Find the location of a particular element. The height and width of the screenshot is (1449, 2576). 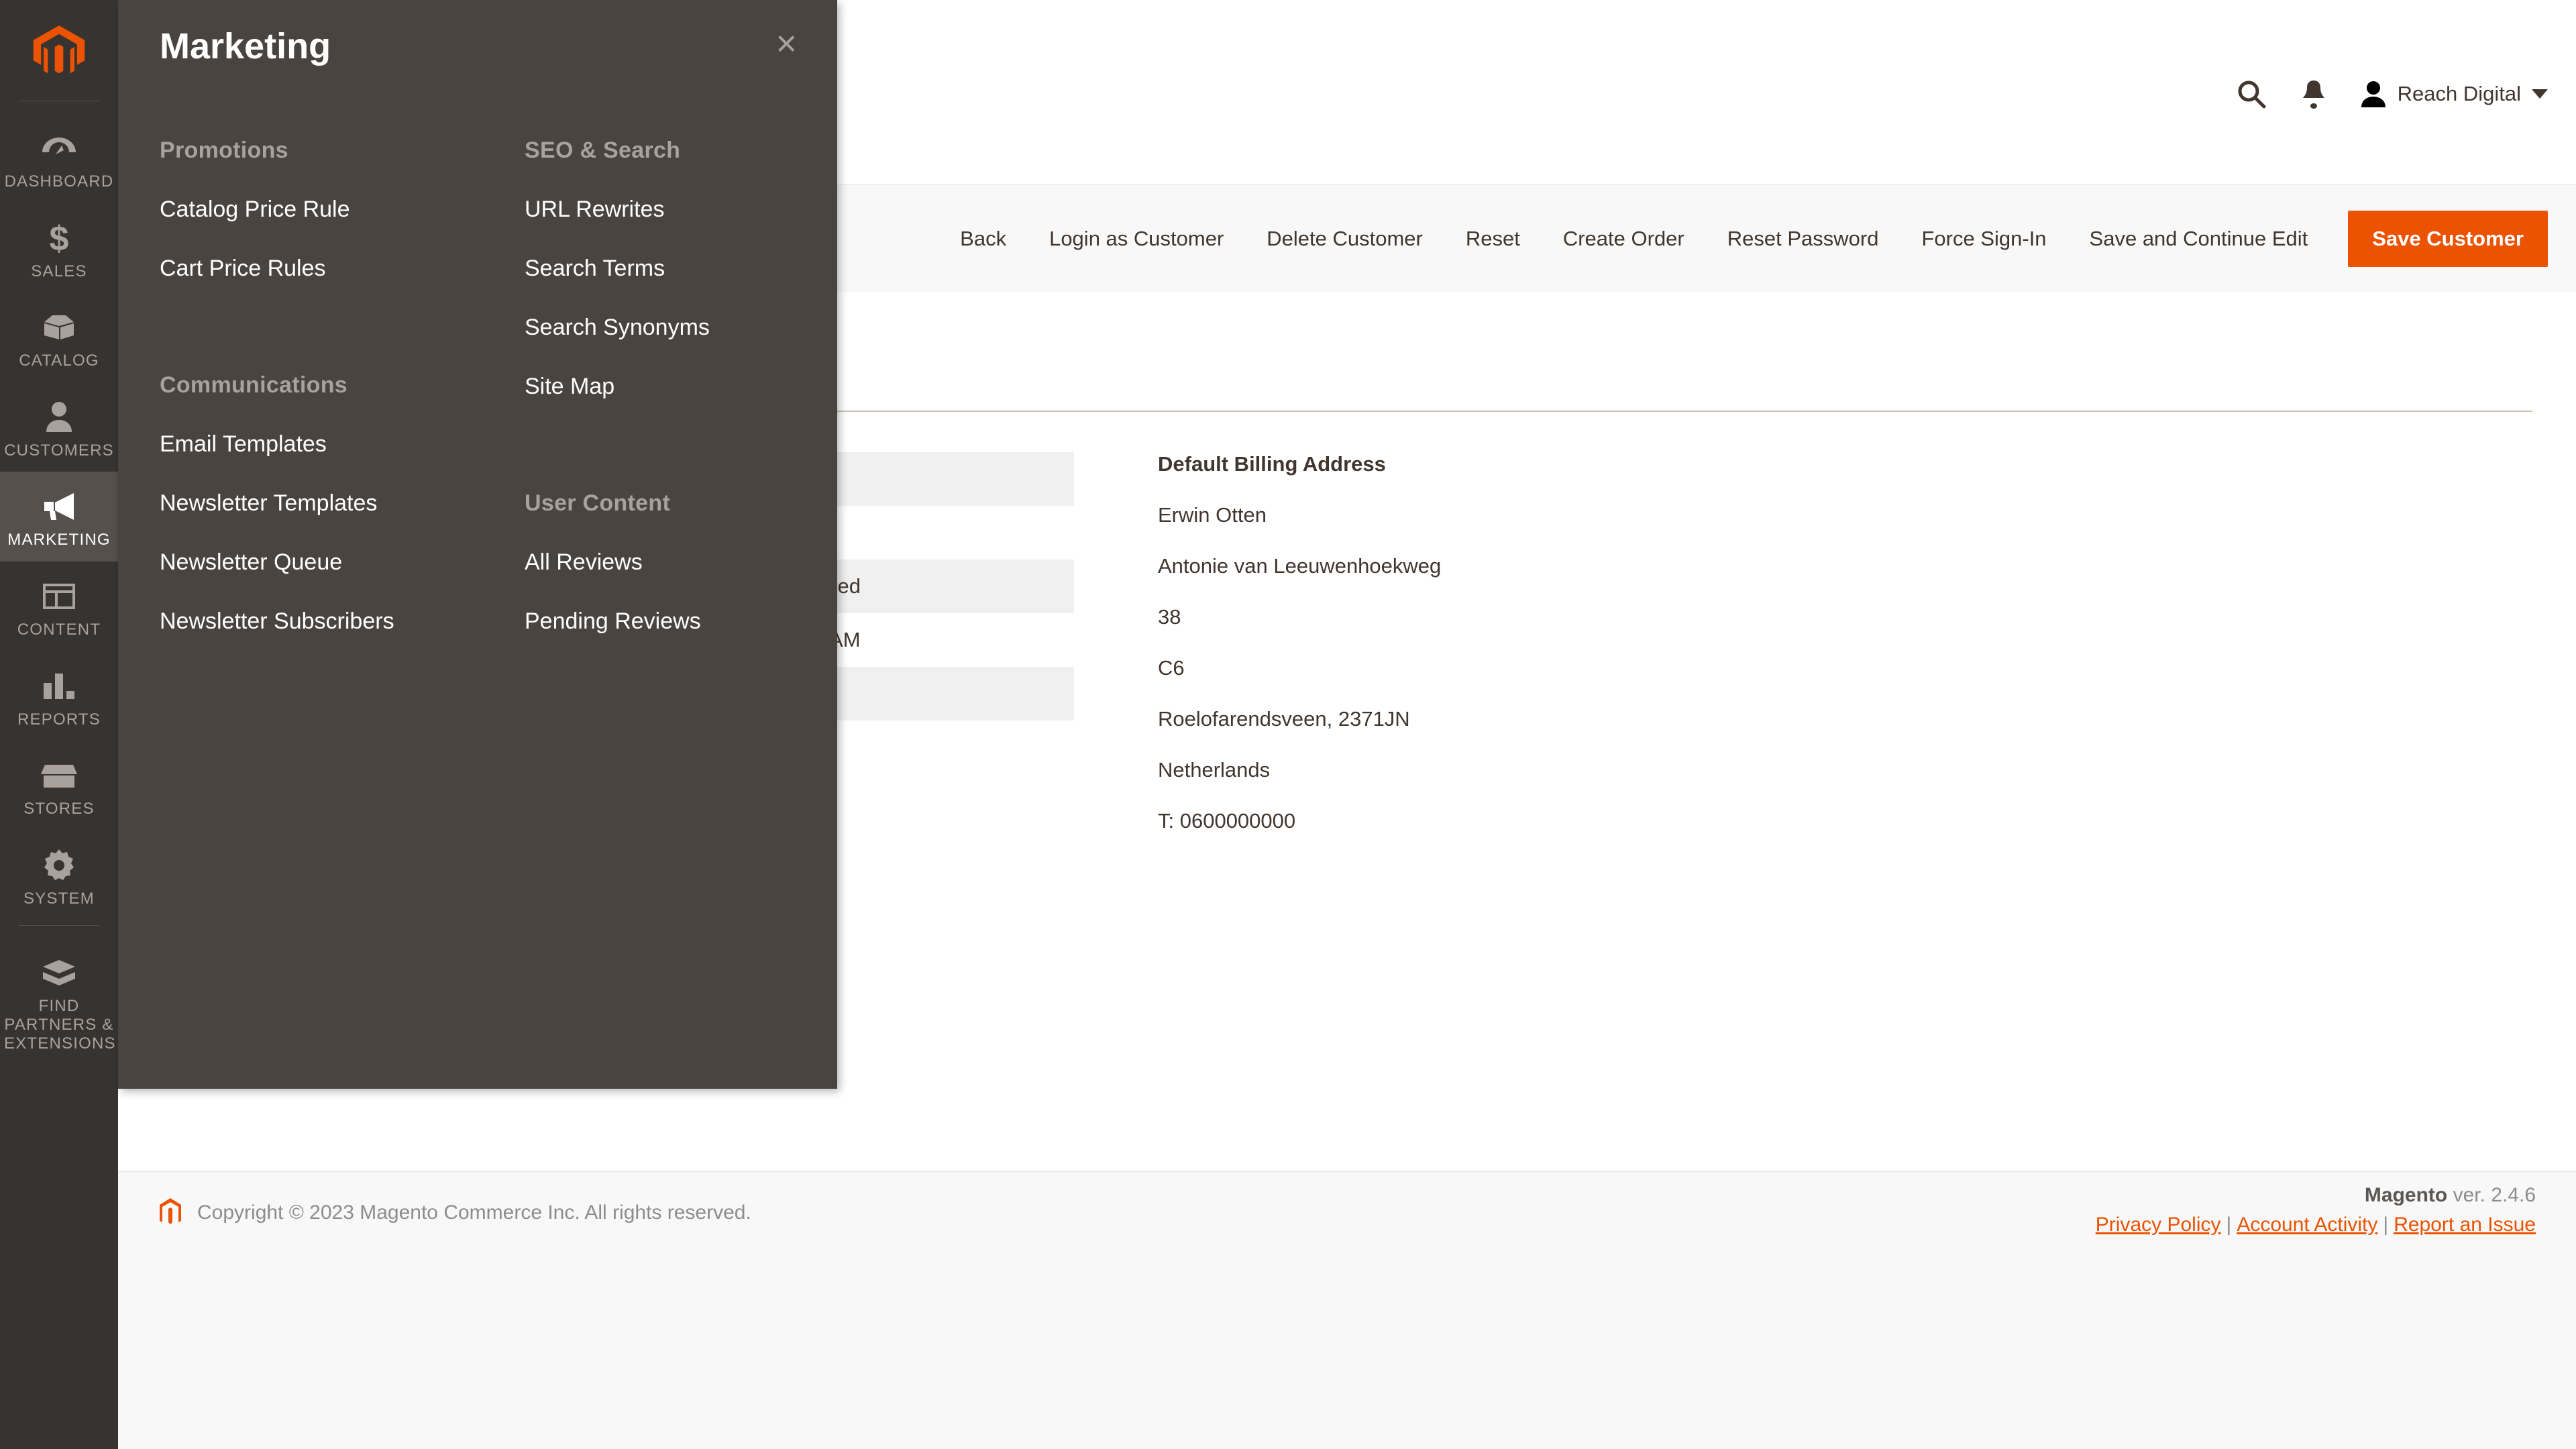

sidebar-item-marketing: MARKETING is located at coordinates (59, 516).